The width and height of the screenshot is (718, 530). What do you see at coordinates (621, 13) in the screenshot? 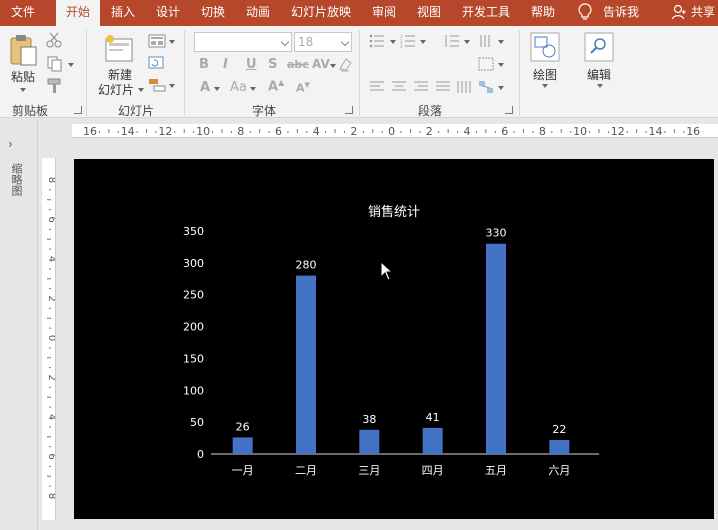
I see `tell-me-search: 告诉我` at bounding box center [621, 13].